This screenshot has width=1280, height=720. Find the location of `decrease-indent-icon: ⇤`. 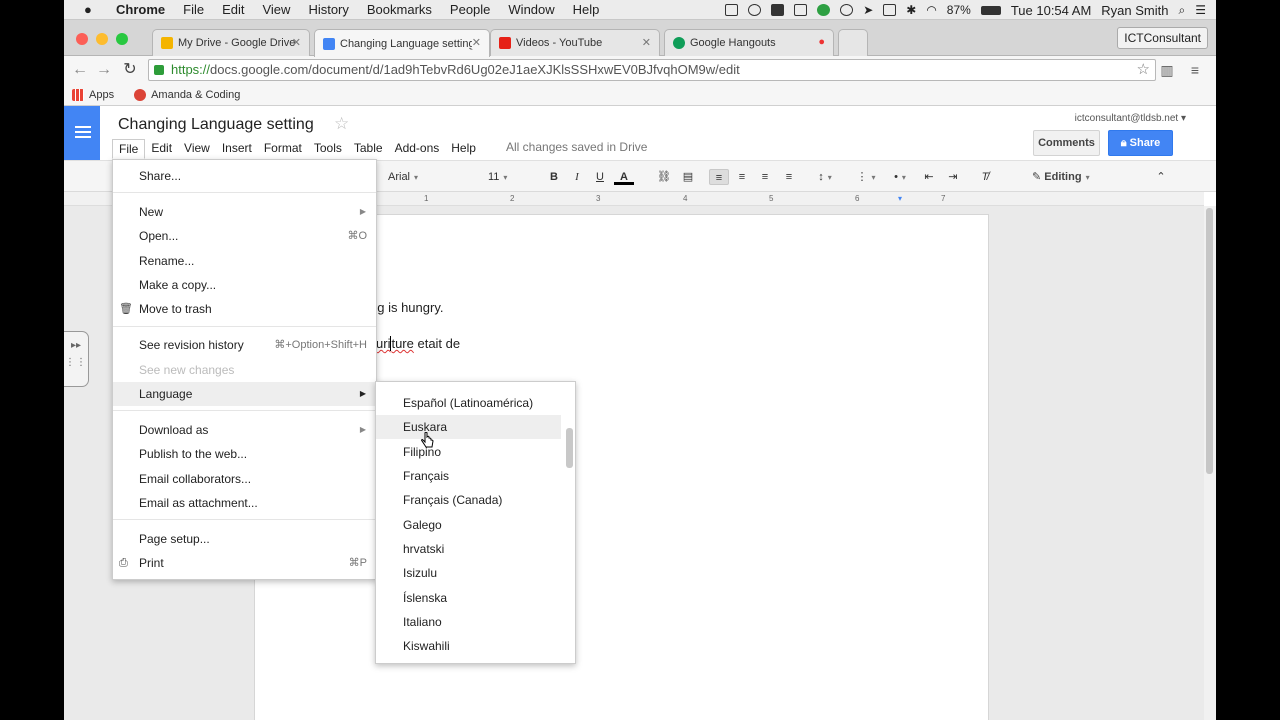

decrease-indent-icon: ⇤ is located at coordinates (929, 177).